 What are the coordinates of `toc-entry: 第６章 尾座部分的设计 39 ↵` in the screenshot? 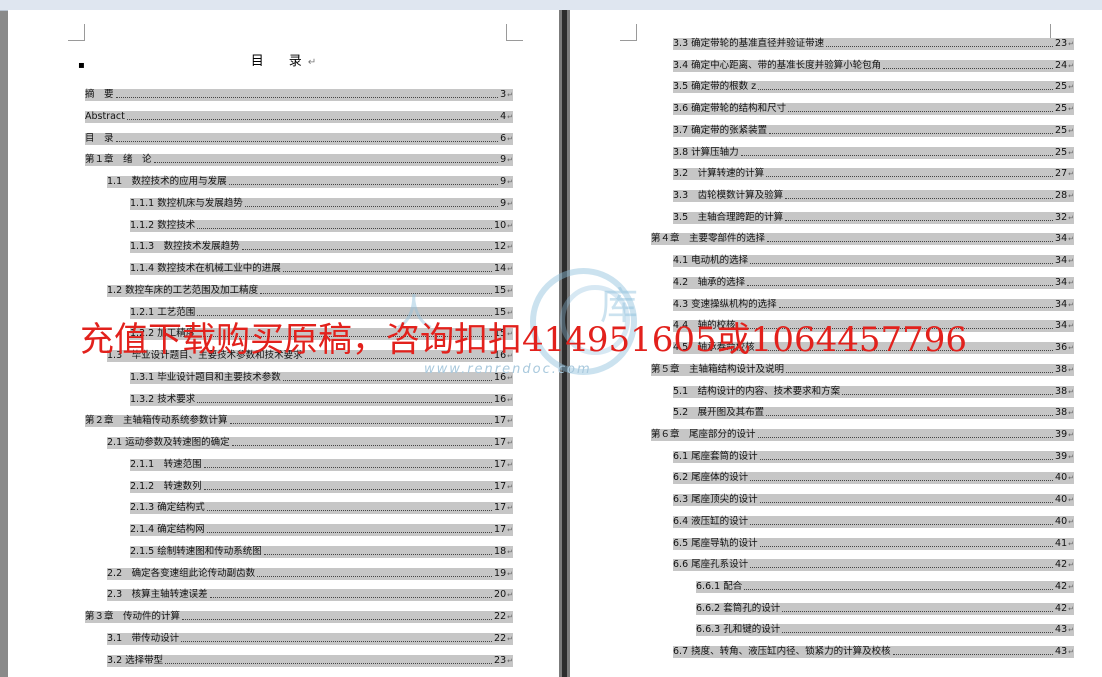 It's located at (862, 434).